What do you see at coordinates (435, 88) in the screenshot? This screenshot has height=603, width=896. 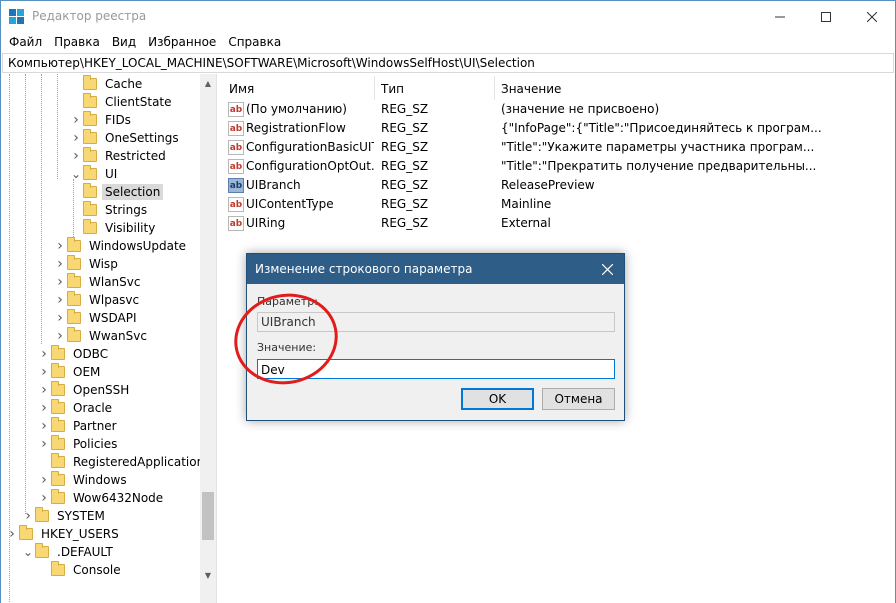 I see `column-header-type: Тип` at bounding box center [435, 88].